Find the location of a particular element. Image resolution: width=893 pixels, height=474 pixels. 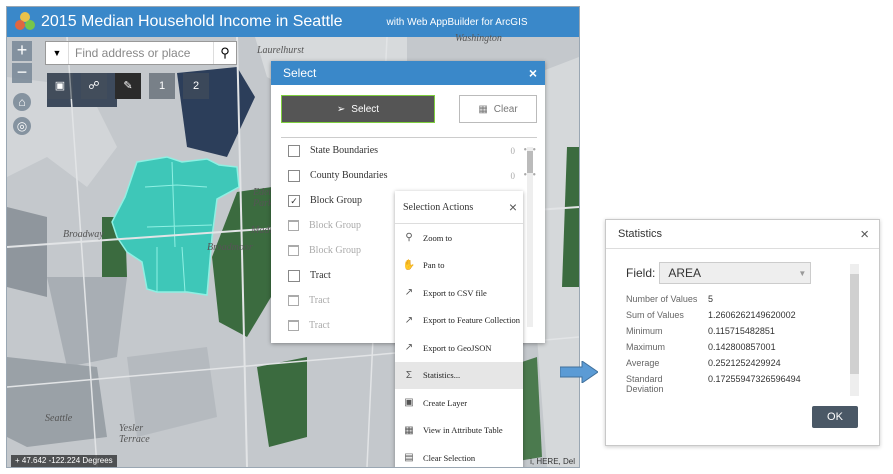

toolbar-layers-button: ▣ is located at coordinates (60, 86).